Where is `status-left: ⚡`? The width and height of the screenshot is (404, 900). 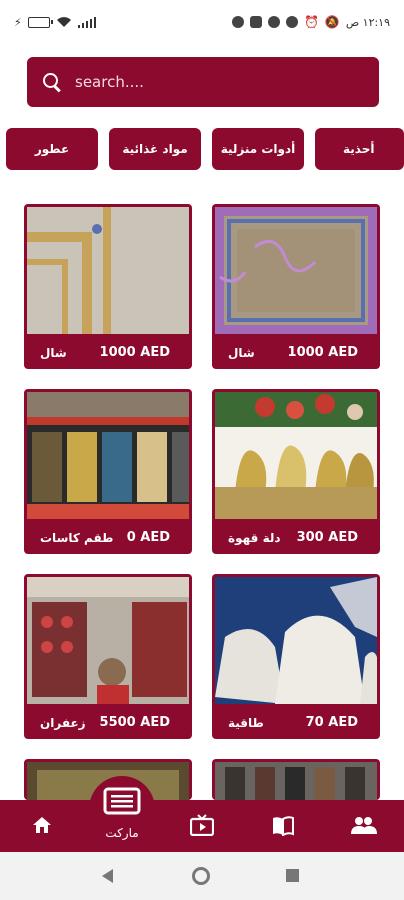 status-left: ⚡ is located at coordinates (55, 22).